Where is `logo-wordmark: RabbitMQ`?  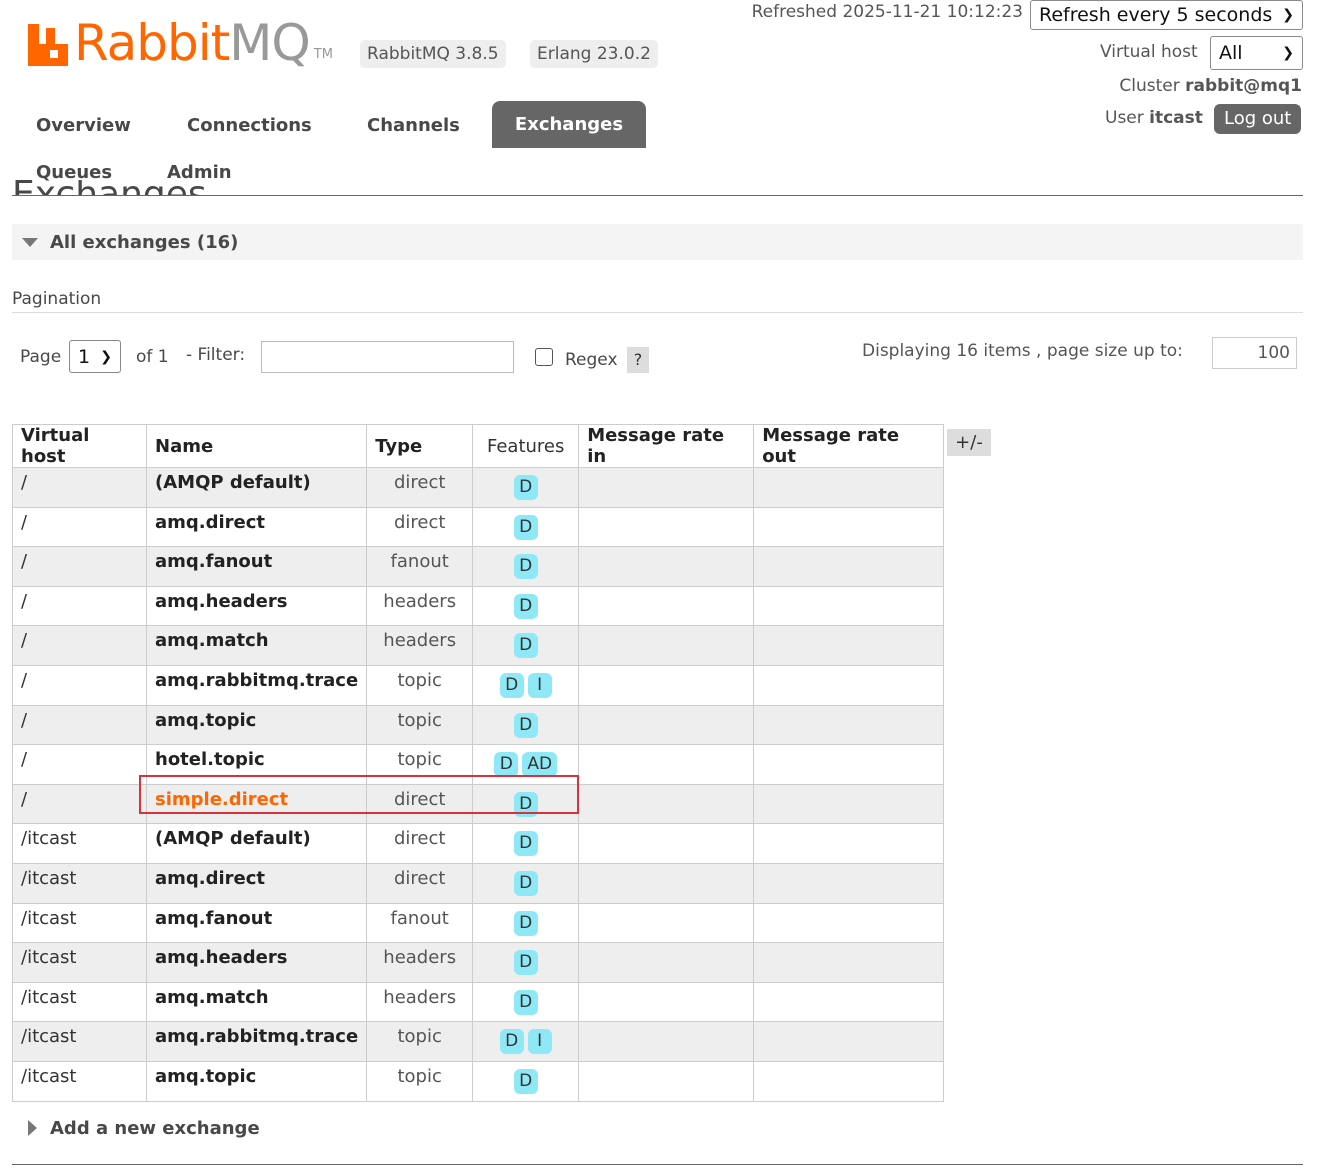 logo-wordmark: RabbitMQ is located at coordinates (192, 43).